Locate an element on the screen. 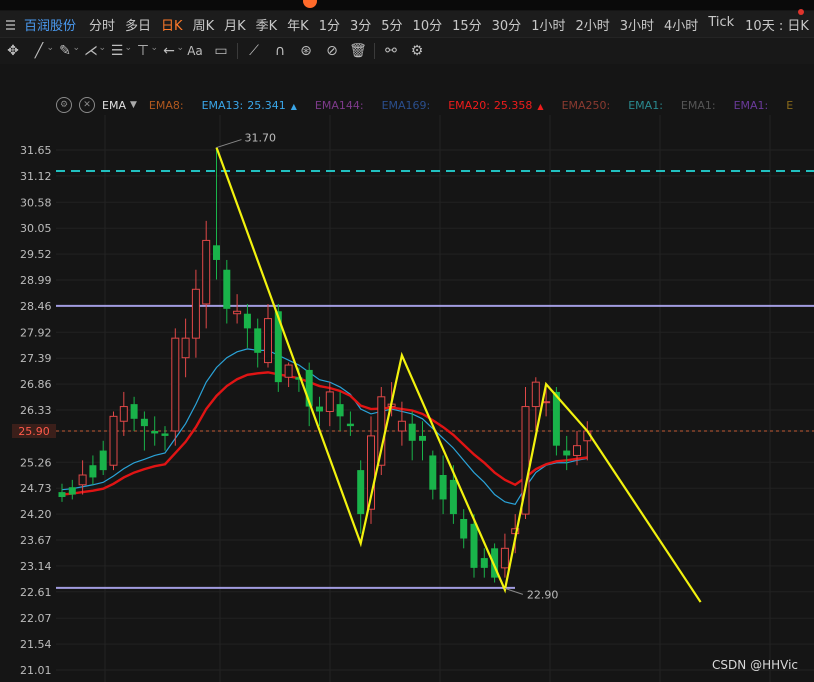  timeframe-tab: 1分 is located at coordinates (329, 24).